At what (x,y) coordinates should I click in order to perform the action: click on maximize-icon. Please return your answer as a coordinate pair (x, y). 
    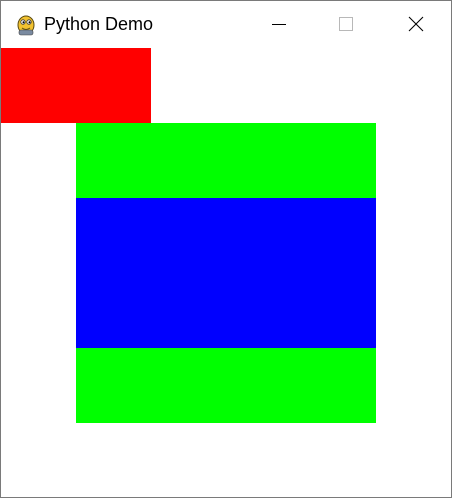
    Looking at the image, I should click on (346, 24).